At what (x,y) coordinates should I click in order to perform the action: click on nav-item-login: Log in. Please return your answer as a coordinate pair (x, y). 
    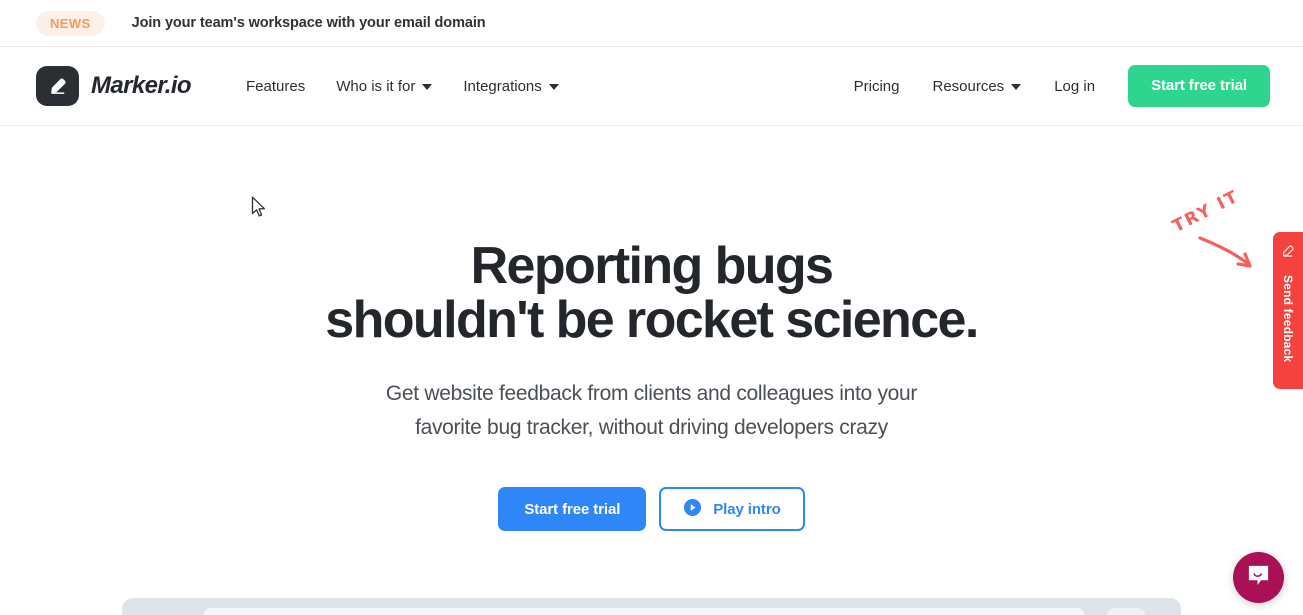
    Looking at the image, I should click on (1074, 86).